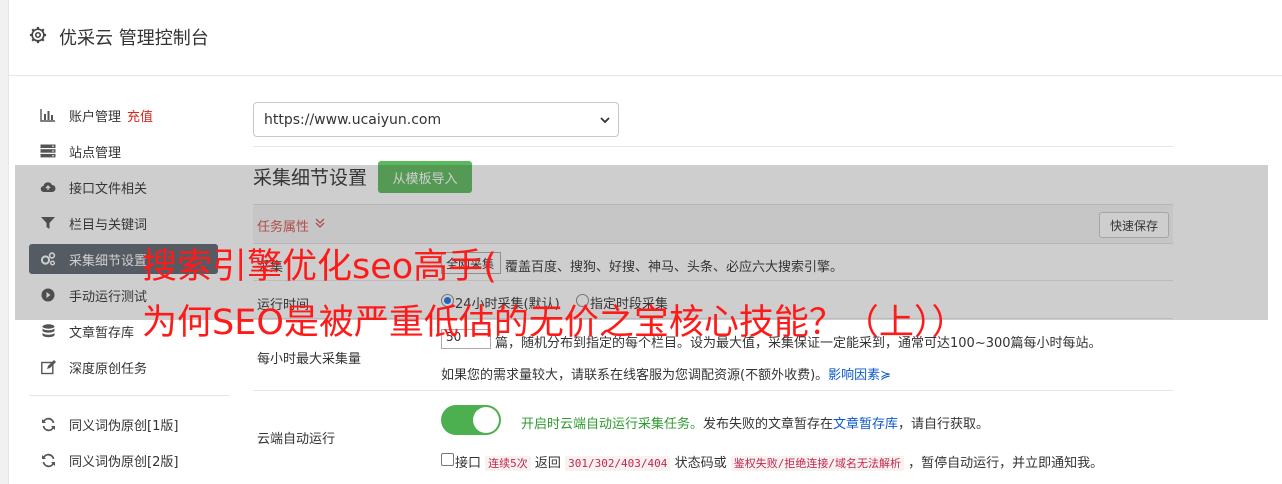  I want to click on sidebar-item-synonym-v1: 同义词伪原创[1版], so click(123, 424).